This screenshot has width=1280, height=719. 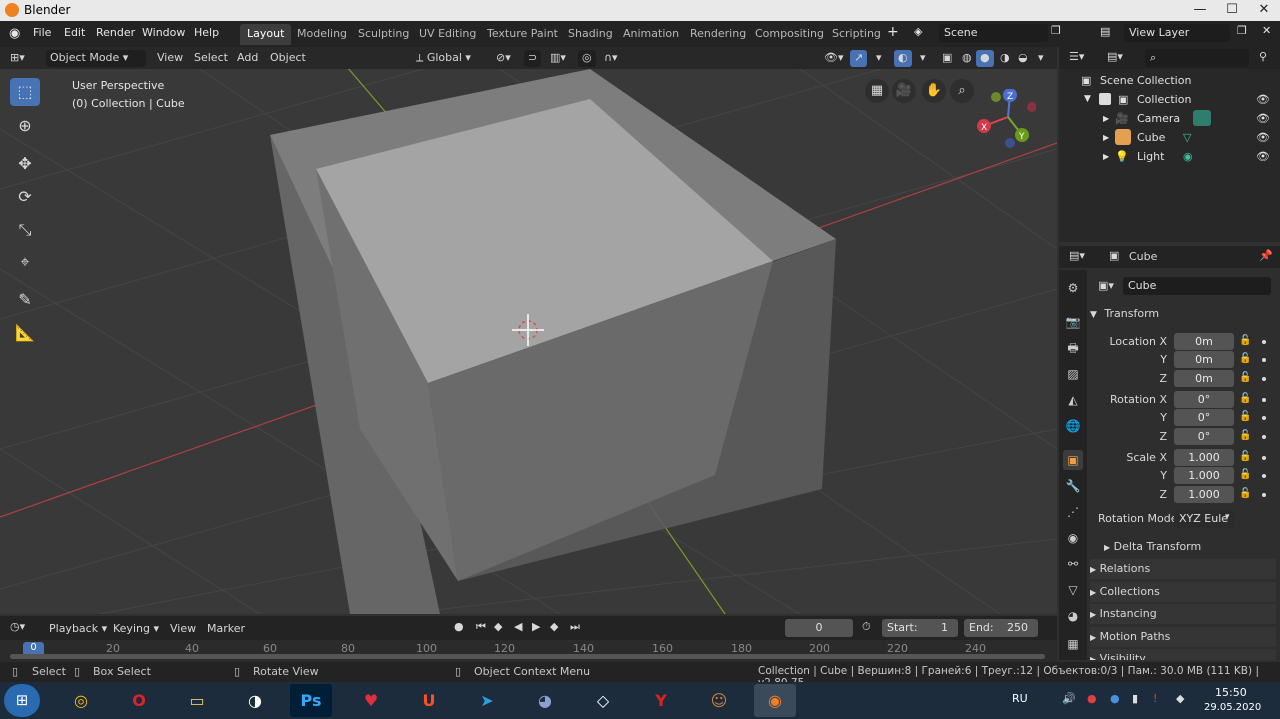 I want to click on network-icon: ▮, so click(x=1135, y=698).